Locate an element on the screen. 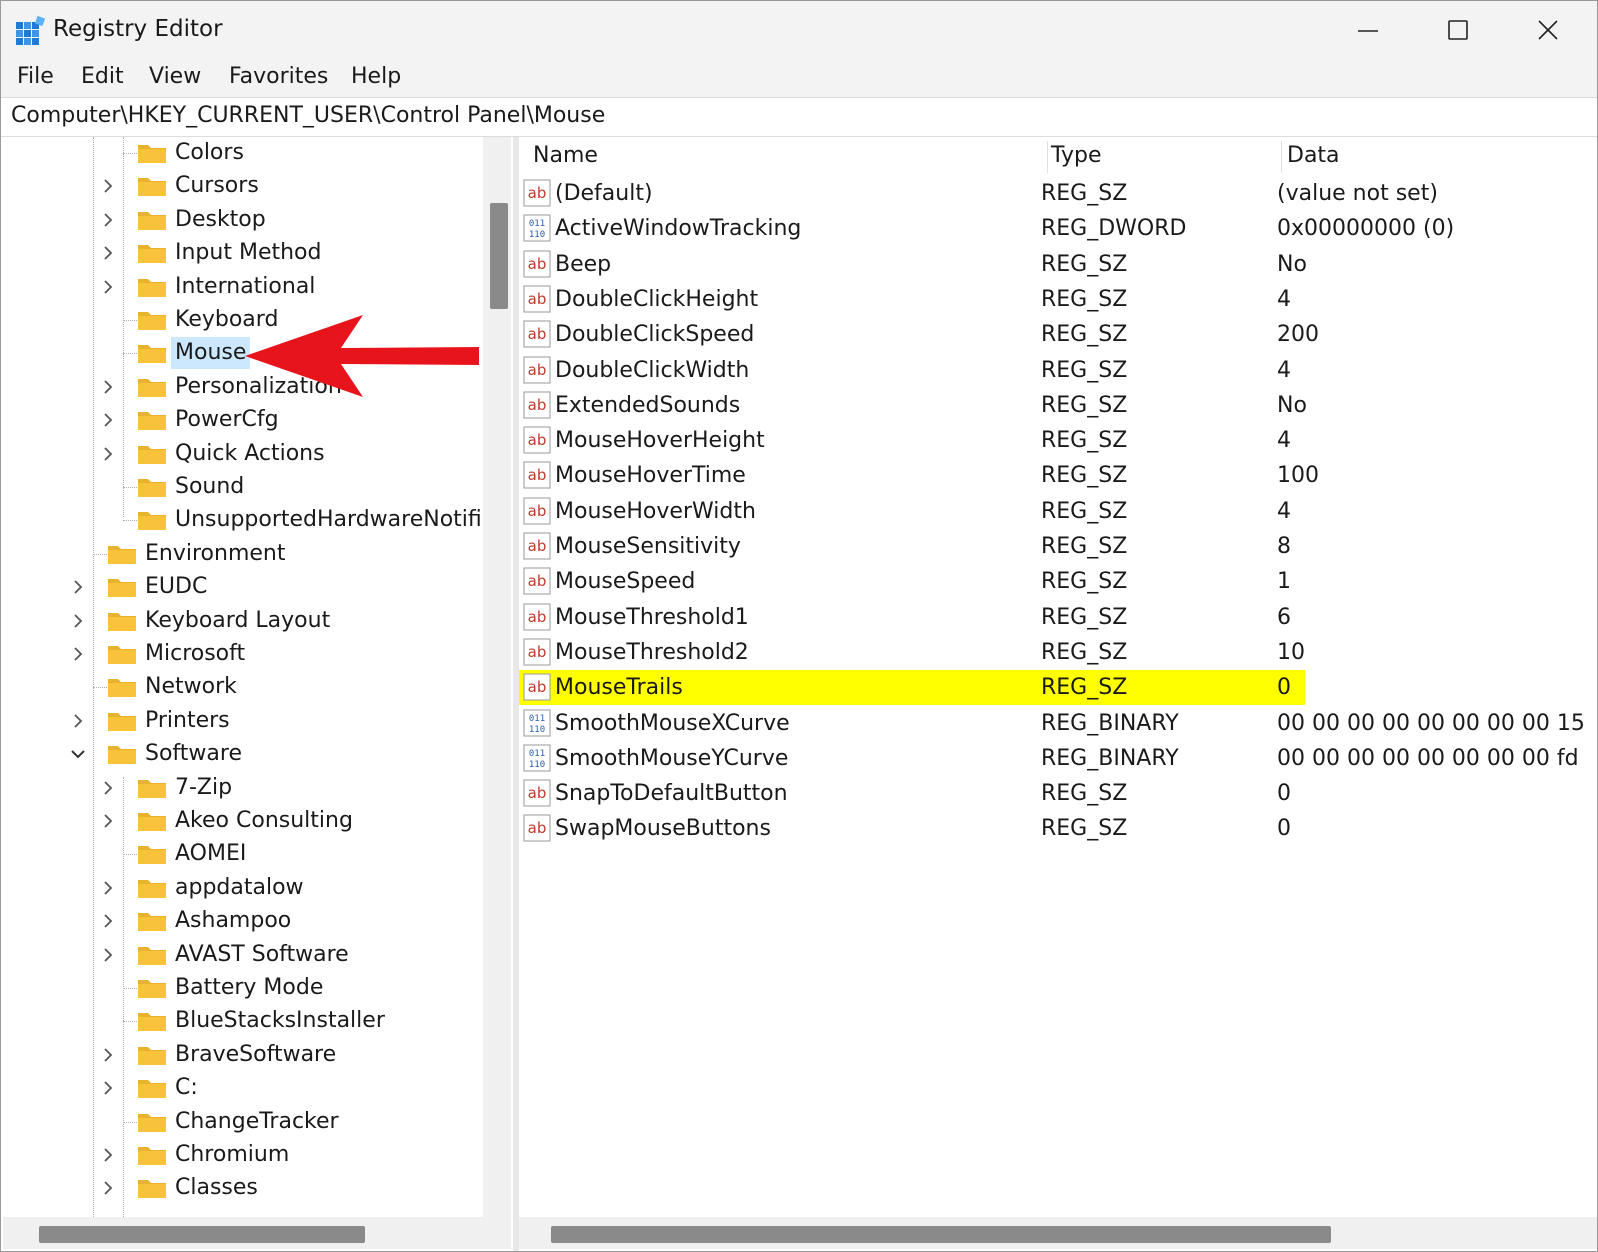 This screenshot has height=1252, width=1598. values-horizontal-scrollbar is located at coordinates (1058, 1233).